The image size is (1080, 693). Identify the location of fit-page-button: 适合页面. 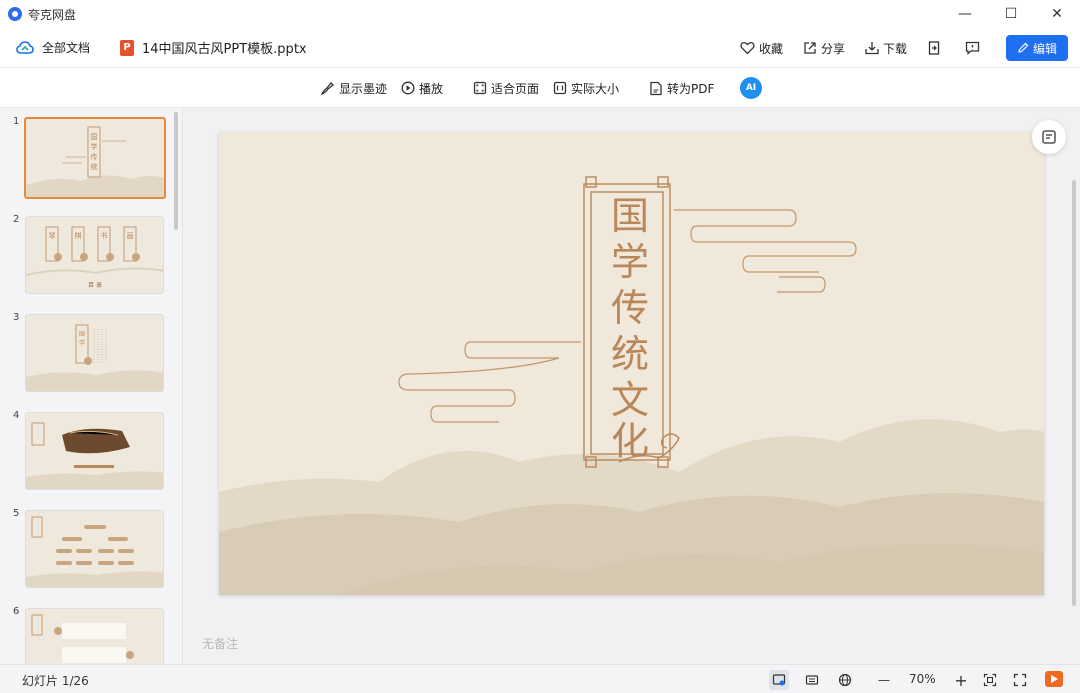
(506, 88).